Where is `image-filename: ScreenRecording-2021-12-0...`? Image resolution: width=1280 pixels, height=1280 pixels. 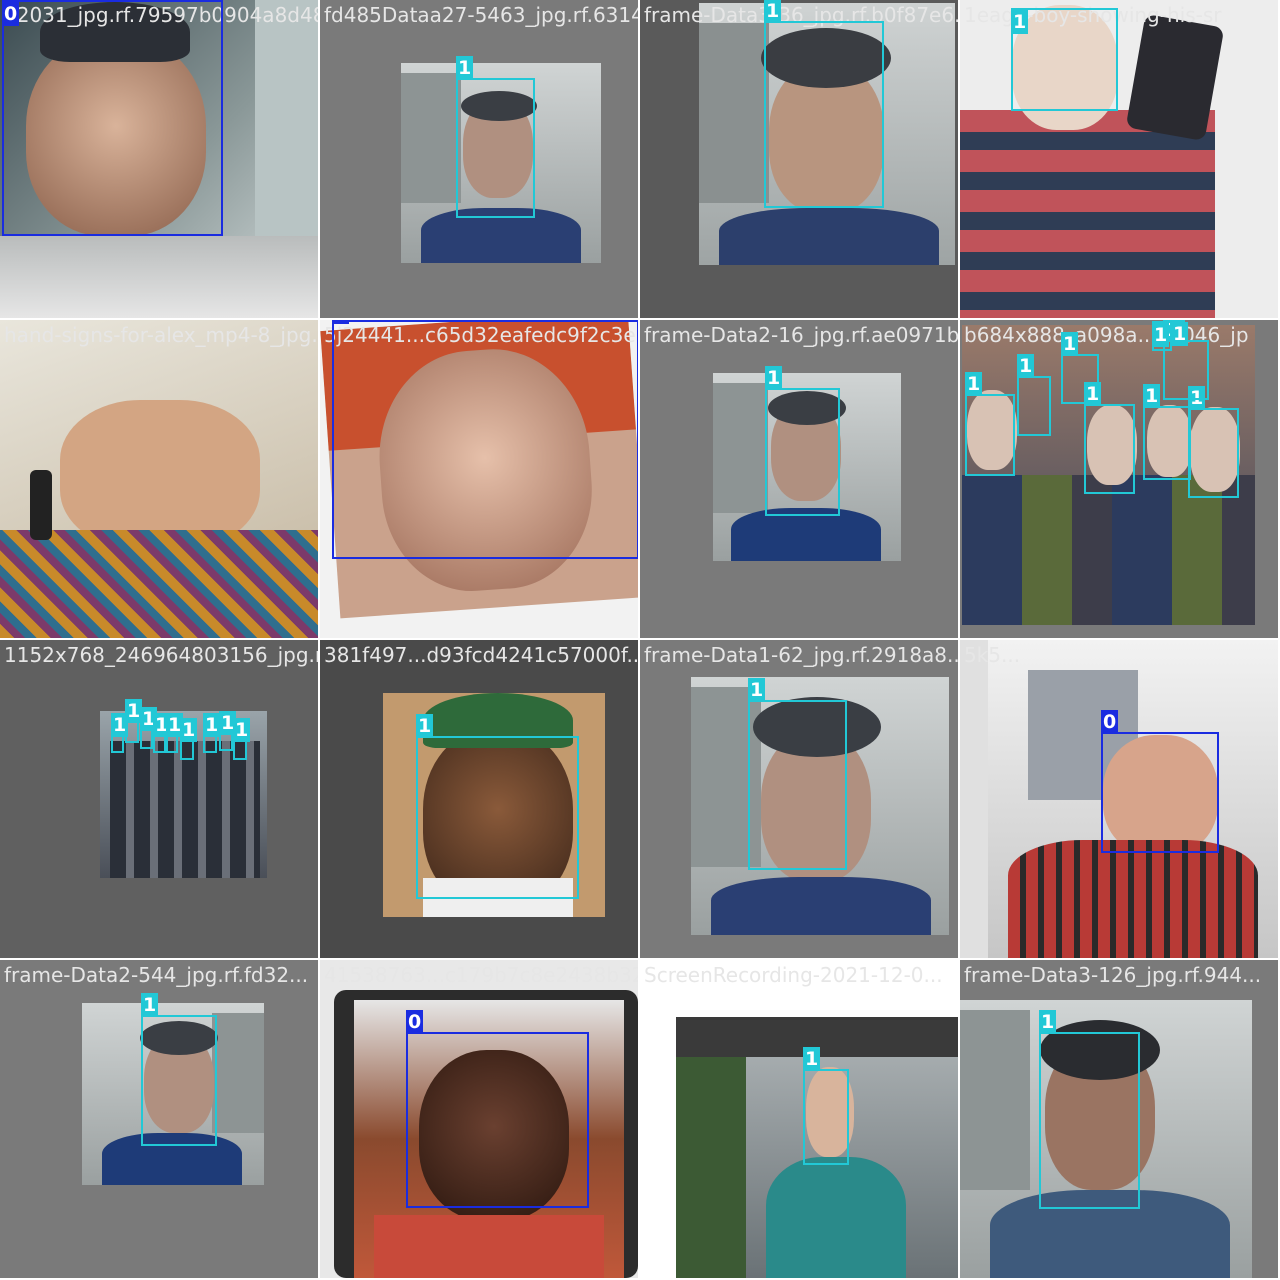 image-filename: ScreenRecording-2021-12-0... is located at coordinates (793, 975).